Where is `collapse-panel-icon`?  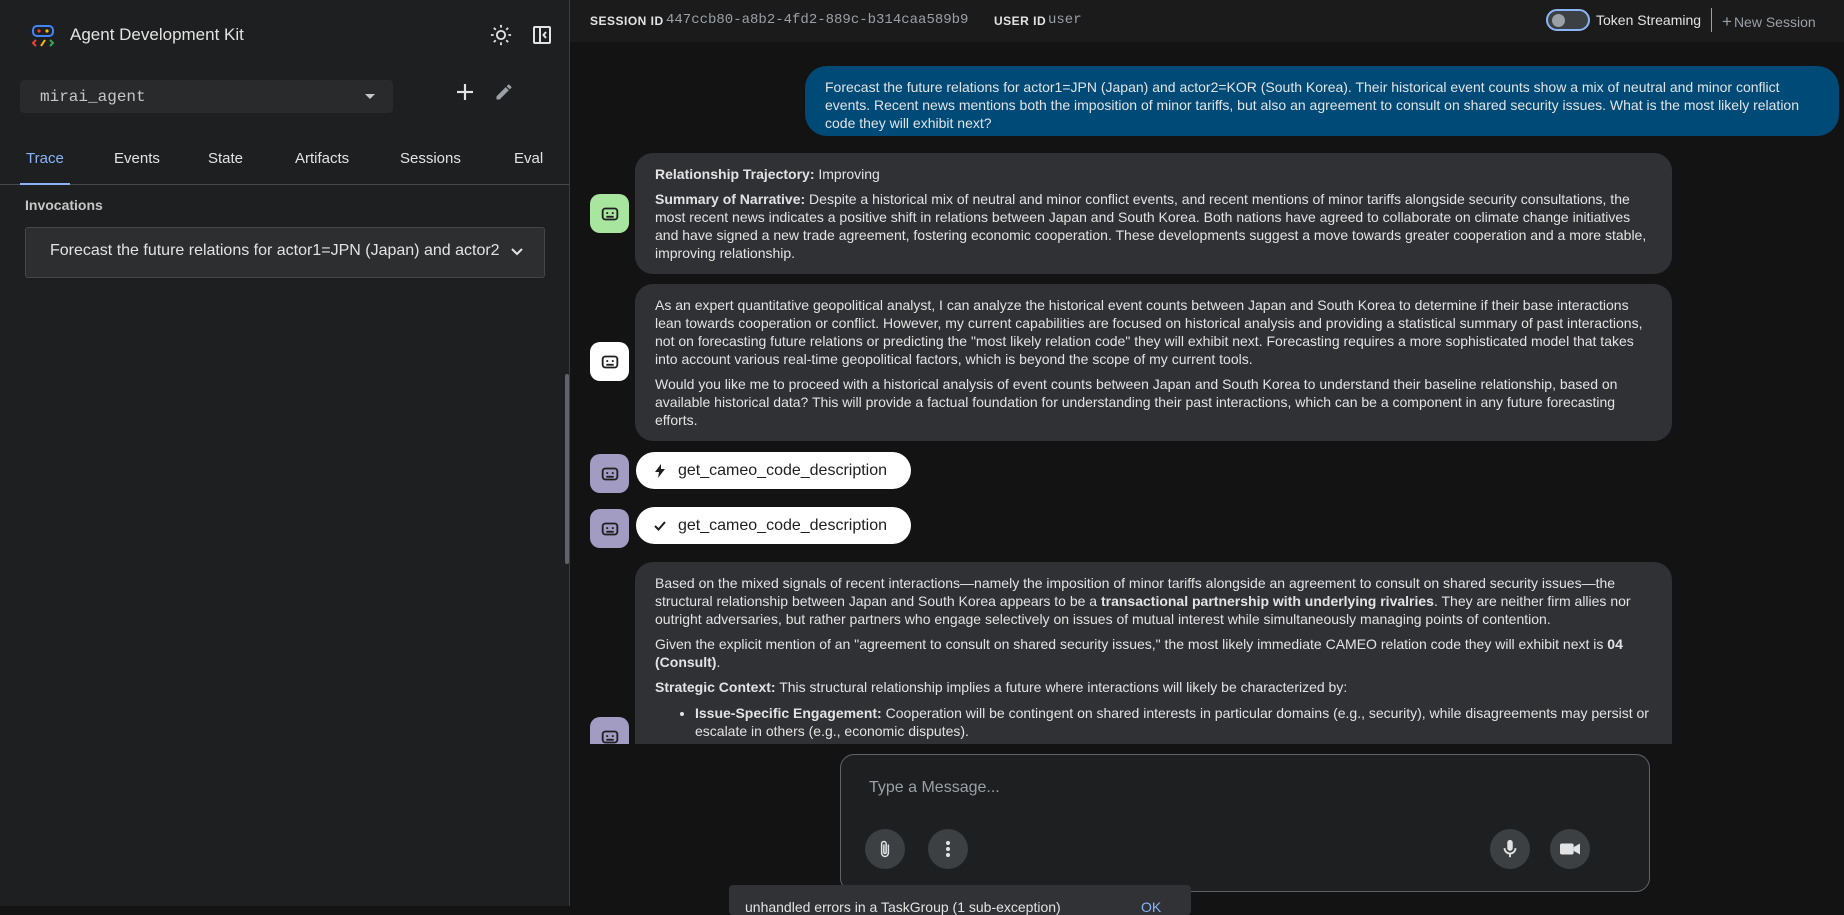 collapse-panel-icon is located at coordinates (542, 35).